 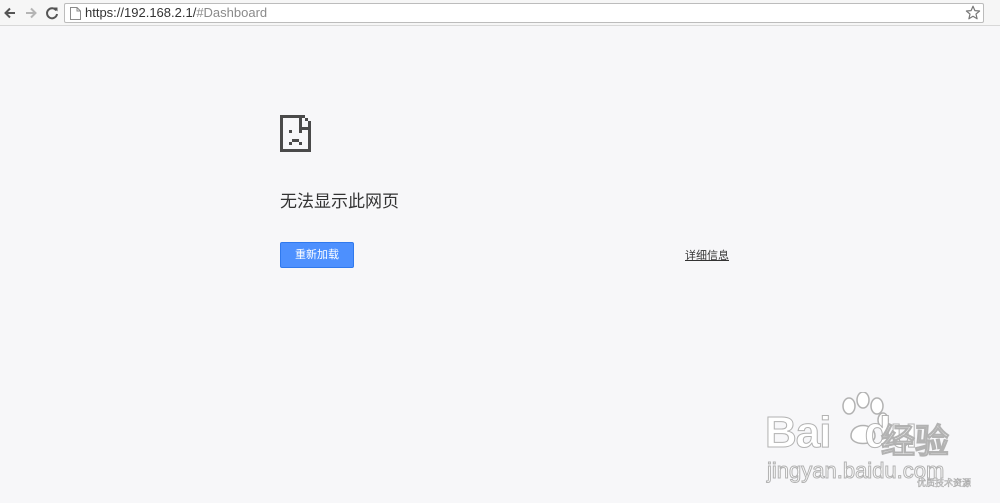 I want to click on reload-nav-button, so click(x=52, y=13).